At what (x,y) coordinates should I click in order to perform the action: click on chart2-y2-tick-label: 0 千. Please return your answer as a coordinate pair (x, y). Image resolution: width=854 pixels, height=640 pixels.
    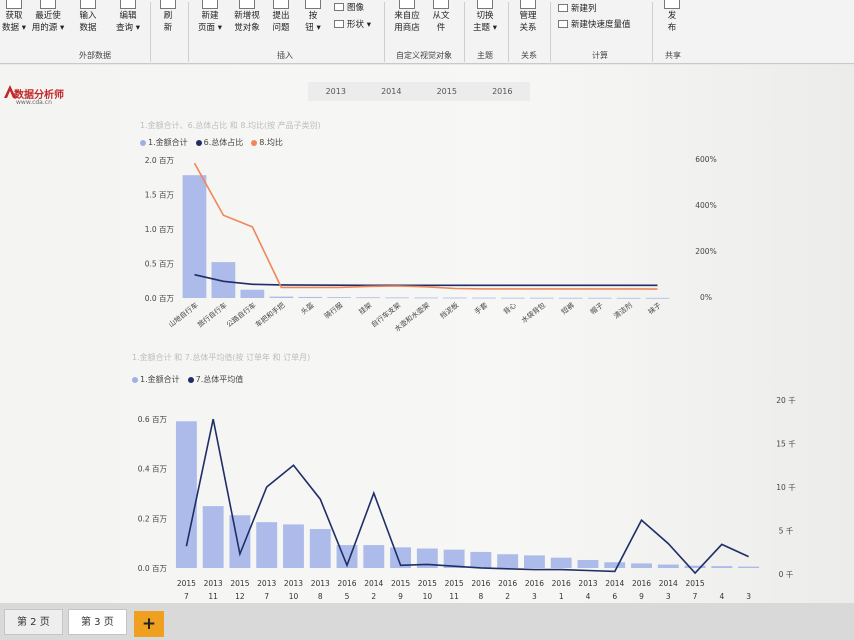
    Looking at the image, I should click on (786, 574).